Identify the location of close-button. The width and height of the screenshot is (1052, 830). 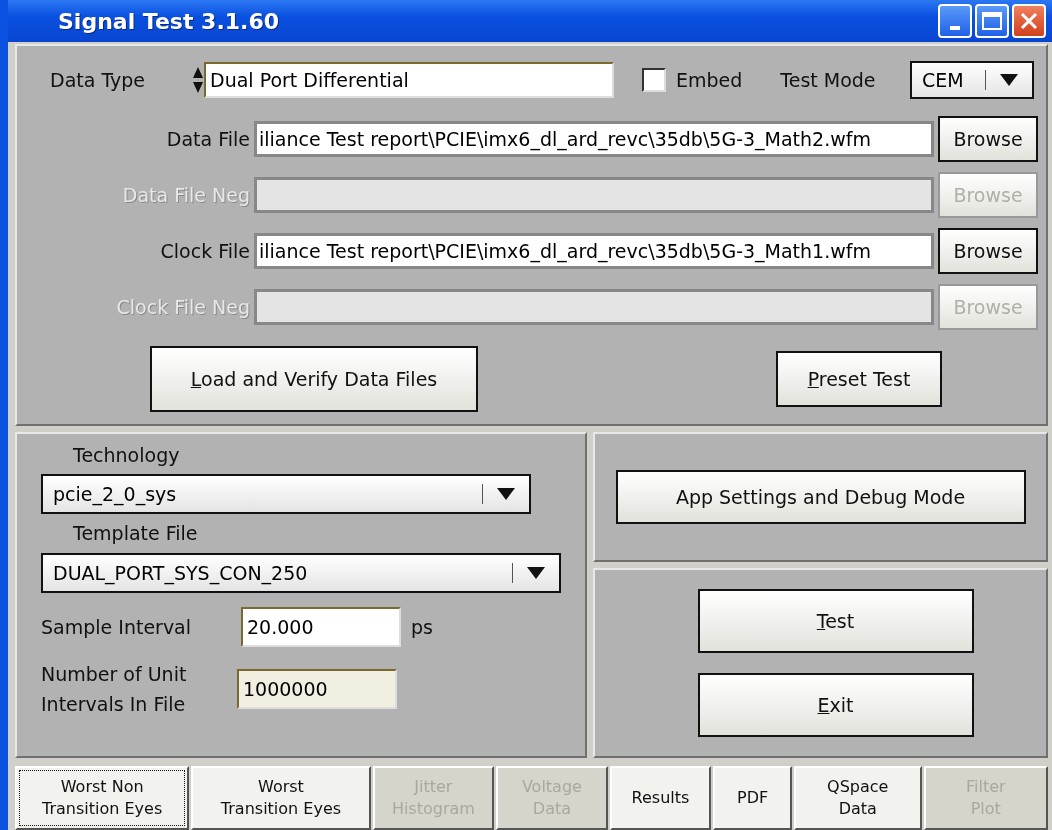
(1029, 21).